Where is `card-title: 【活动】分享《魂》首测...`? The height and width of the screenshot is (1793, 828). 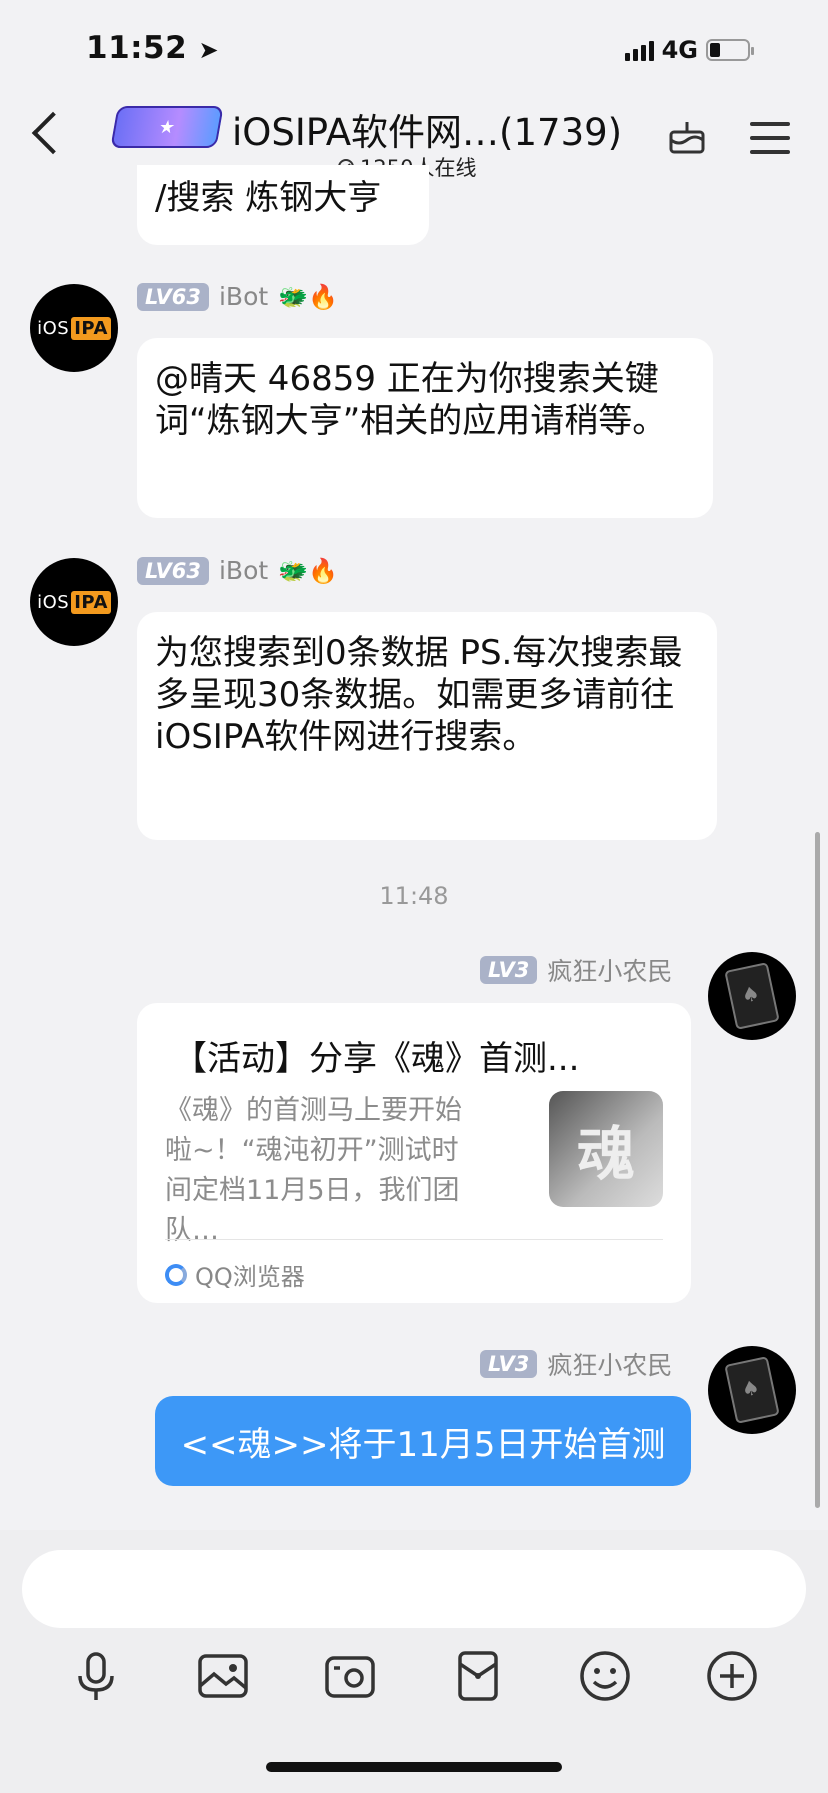 card-title: 【活动】分享《魂》首测... is located at coordinates (376, 1059).